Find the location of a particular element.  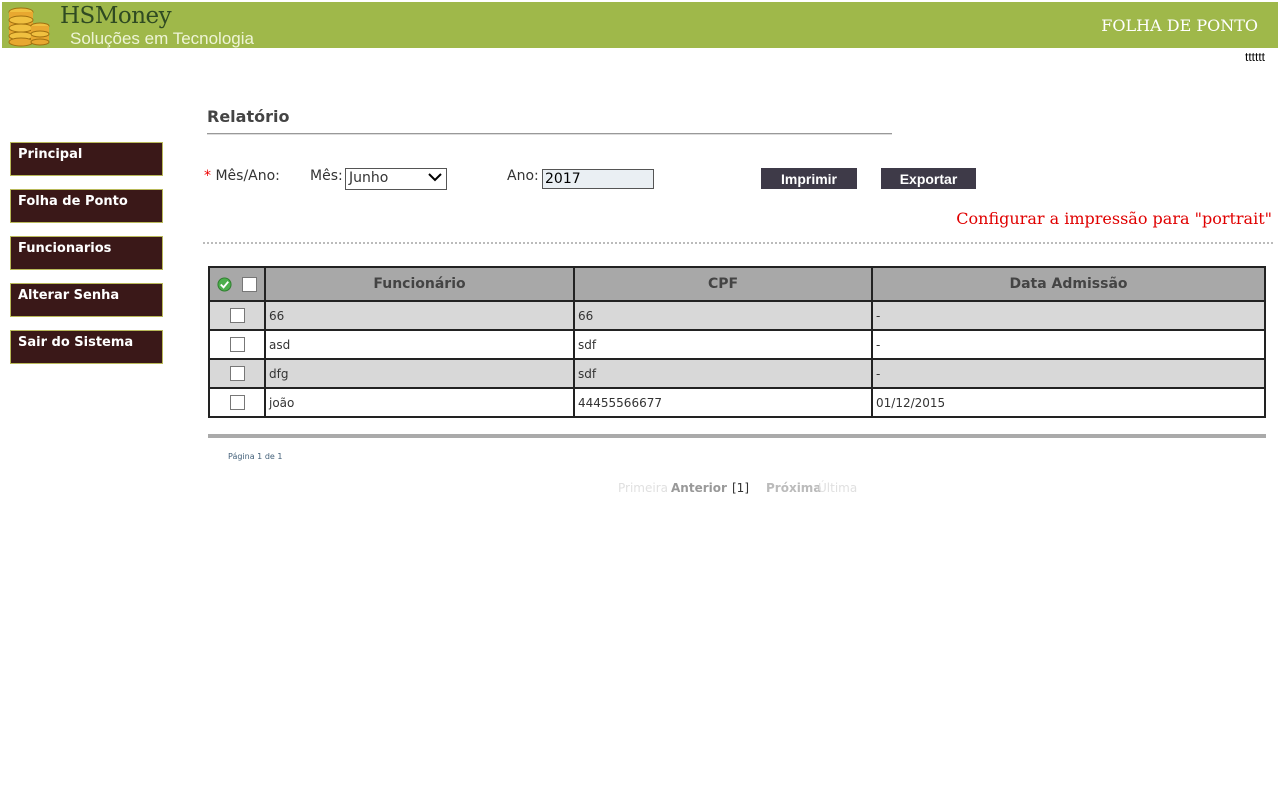

print-config-note: Configurar a impressão para "portrait" is located at coordinates (1114, 218).